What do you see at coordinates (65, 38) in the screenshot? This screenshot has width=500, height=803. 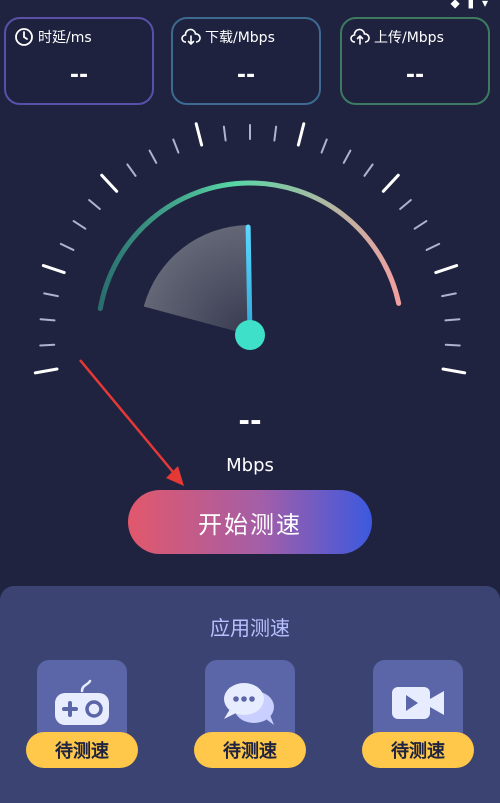 I see `latency-label: 时延/ms` at bounding box center [65, 38].